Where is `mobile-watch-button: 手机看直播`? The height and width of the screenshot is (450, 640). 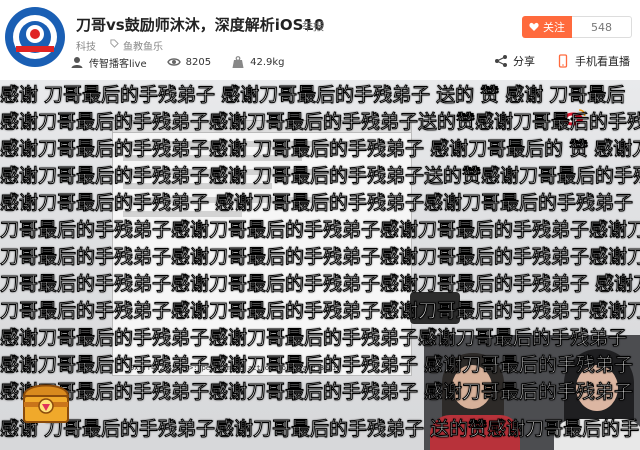 mobile-watch-button: 手机看直播 is located at coordinates (593, 61).